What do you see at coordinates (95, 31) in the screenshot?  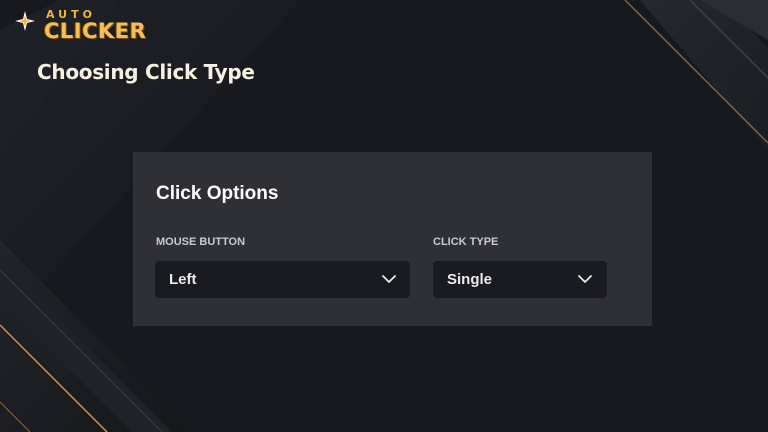 I see `logo-main-text: CLICKER` at bounding box center [95, 31].